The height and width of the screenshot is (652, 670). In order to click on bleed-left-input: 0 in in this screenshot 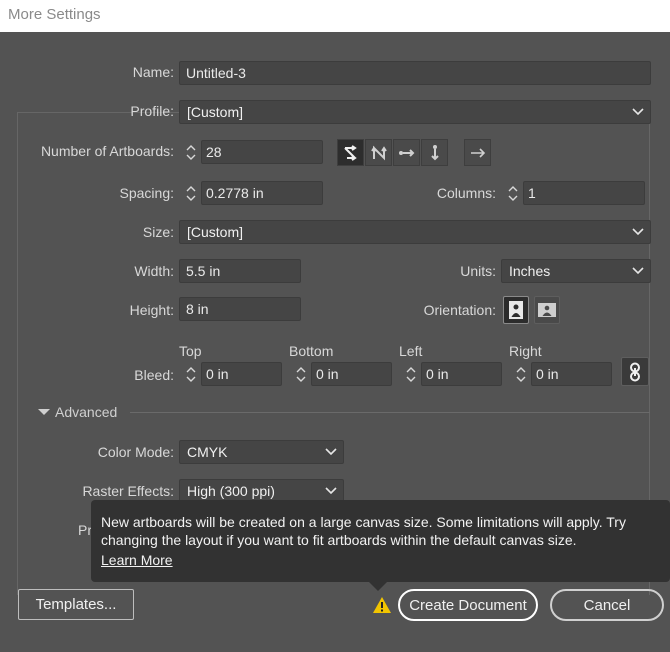, I will do `click(461, 374)`.